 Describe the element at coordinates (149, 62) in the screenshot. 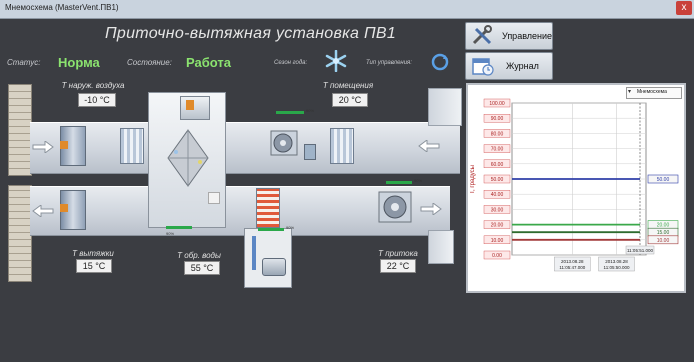

I see `state-label: Состояние:` at that location.